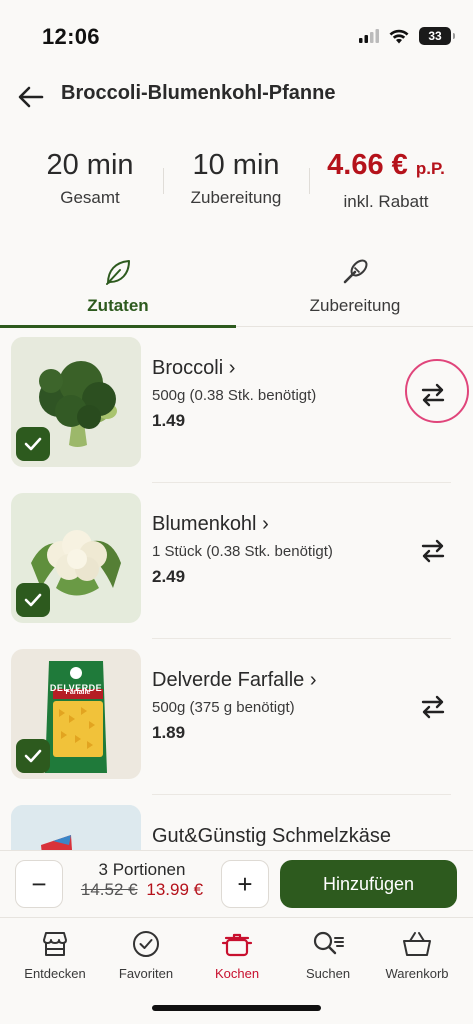 The height and width of the screenshot is (1024, 473). What do you see at coordinates (328, 943) in the screenshot?
I see `search-list-icon` at bounding box center [328, 943].